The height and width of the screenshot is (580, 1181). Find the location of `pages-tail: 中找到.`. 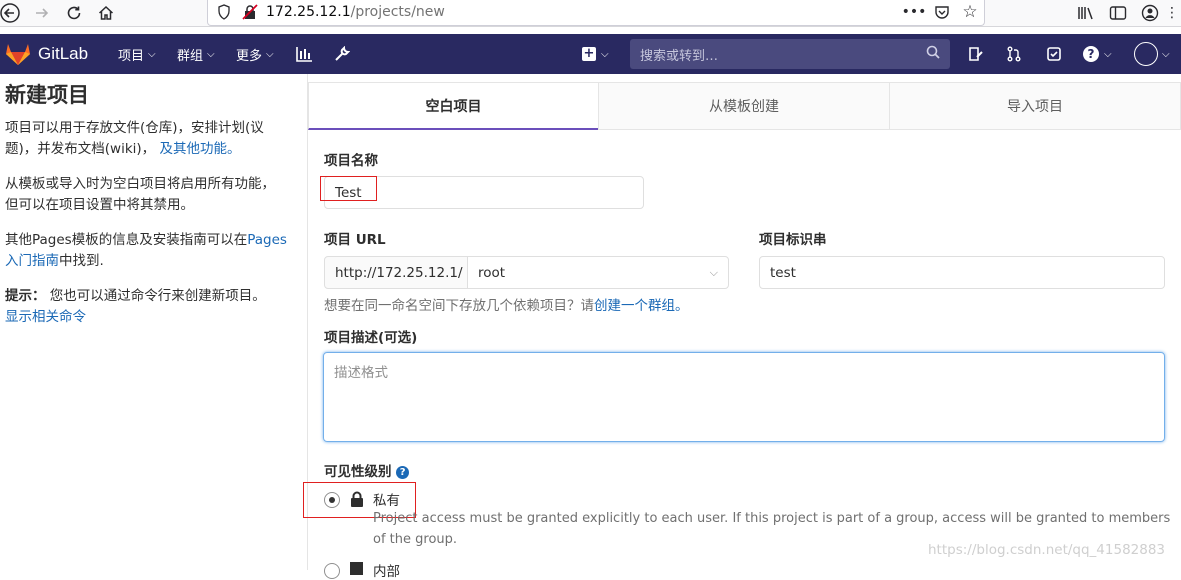

pages-tail: 中找到. is located at coordinates (81, 261).